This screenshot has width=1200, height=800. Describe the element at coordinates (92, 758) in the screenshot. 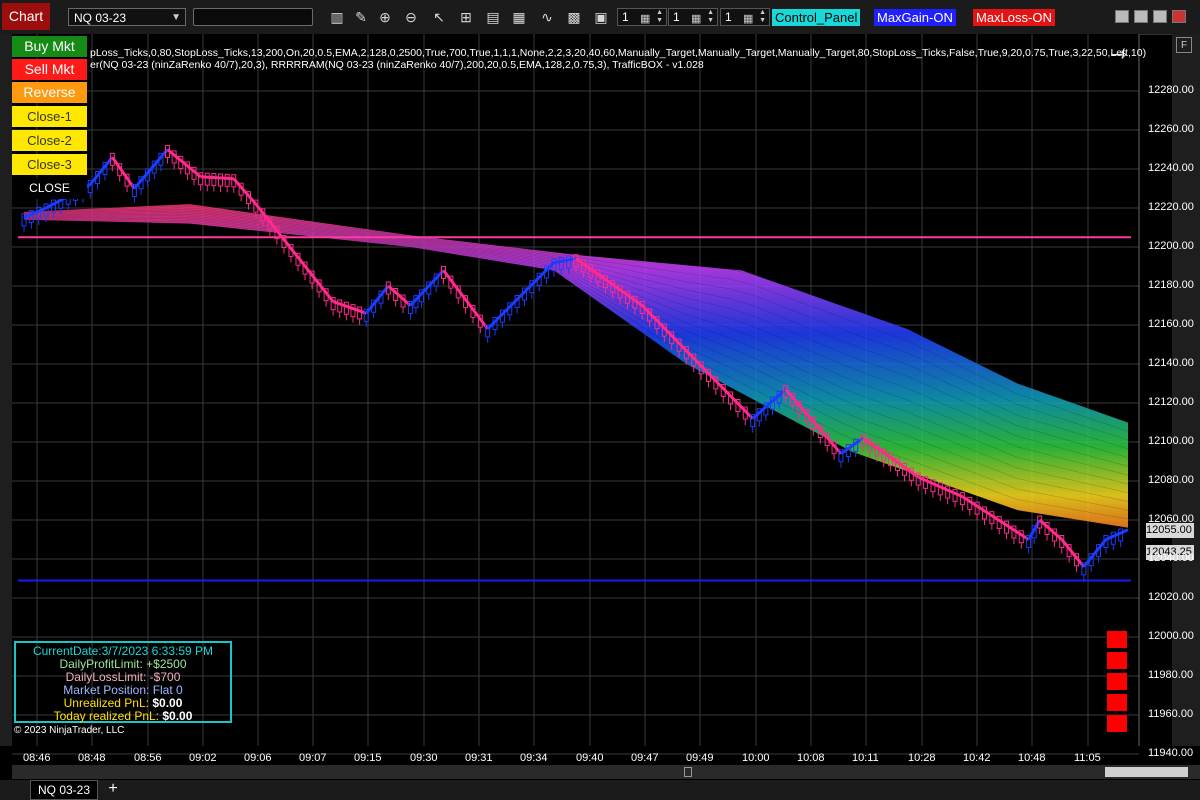

I see `time-tick-label: 08:48` at that location.